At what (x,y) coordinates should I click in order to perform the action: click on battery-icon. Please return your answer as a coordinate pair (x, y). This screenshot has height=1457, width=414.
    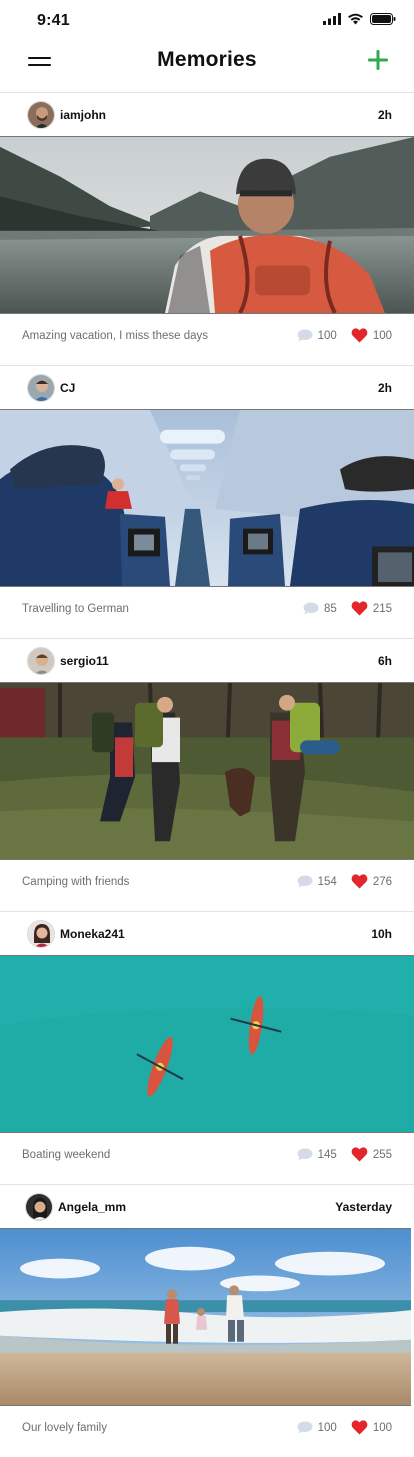
    Looking at the image, I should click on (383, 19).